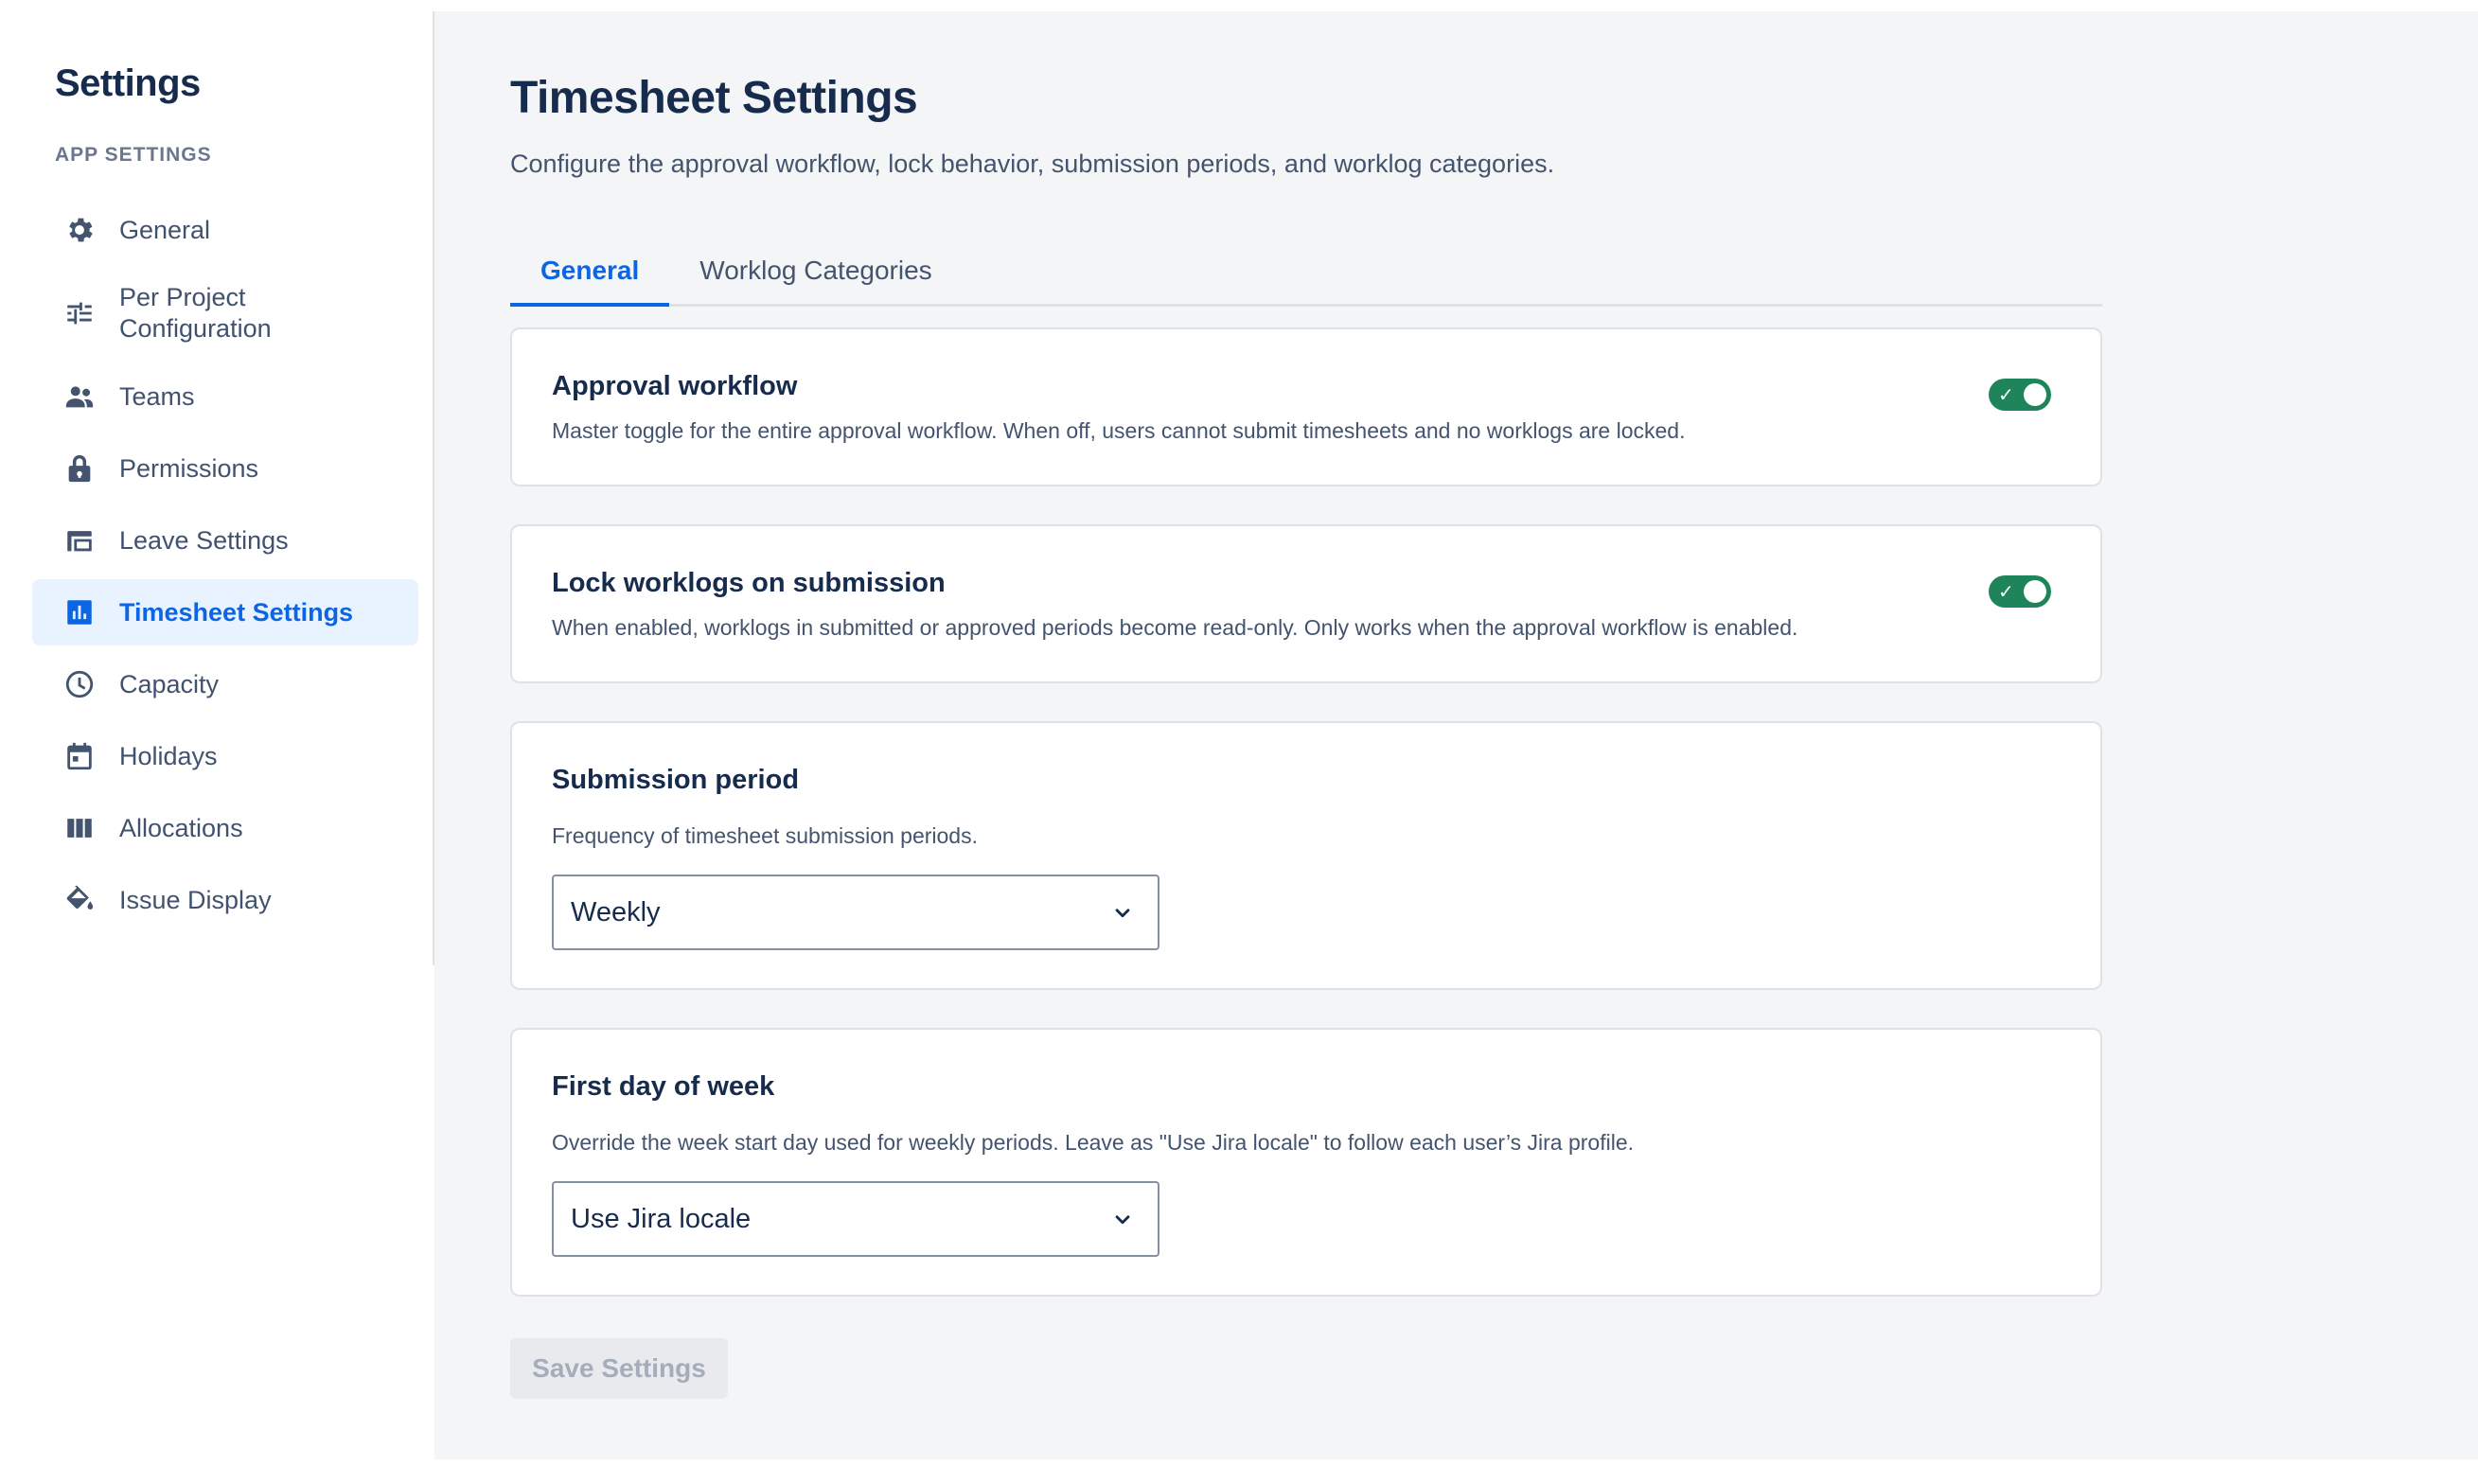  Describe the element at coordinates (181, 827) in the screenshot. I see `sidebar-item-label: Allocations` at that location.